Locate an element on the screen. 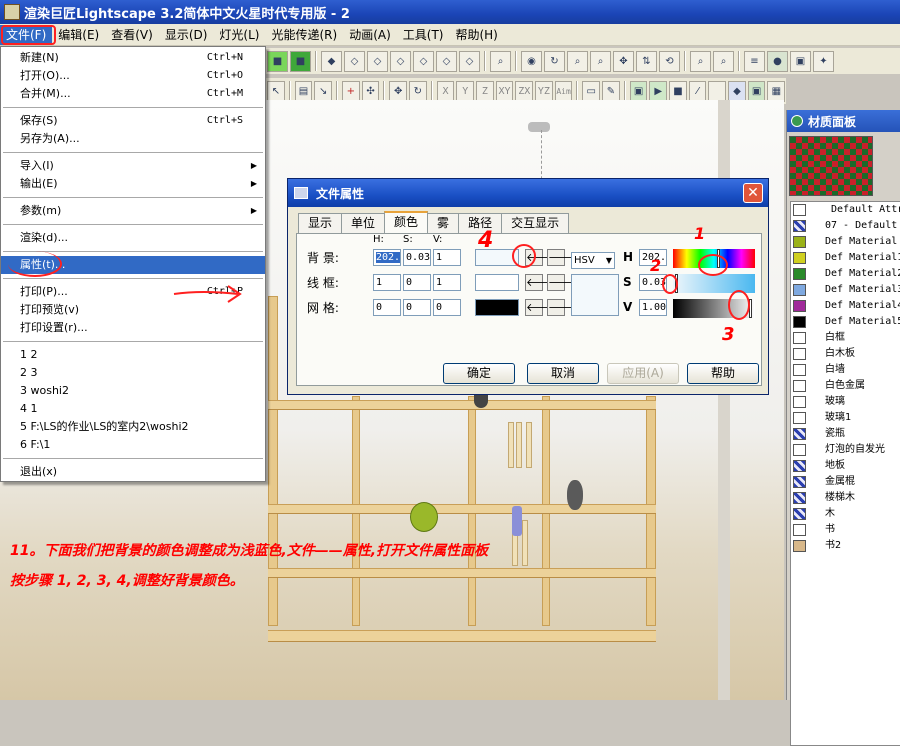 The width and height of the screenshot is (900, 746). material-list-item: Def Material1 is located at coordinates (845, 258).